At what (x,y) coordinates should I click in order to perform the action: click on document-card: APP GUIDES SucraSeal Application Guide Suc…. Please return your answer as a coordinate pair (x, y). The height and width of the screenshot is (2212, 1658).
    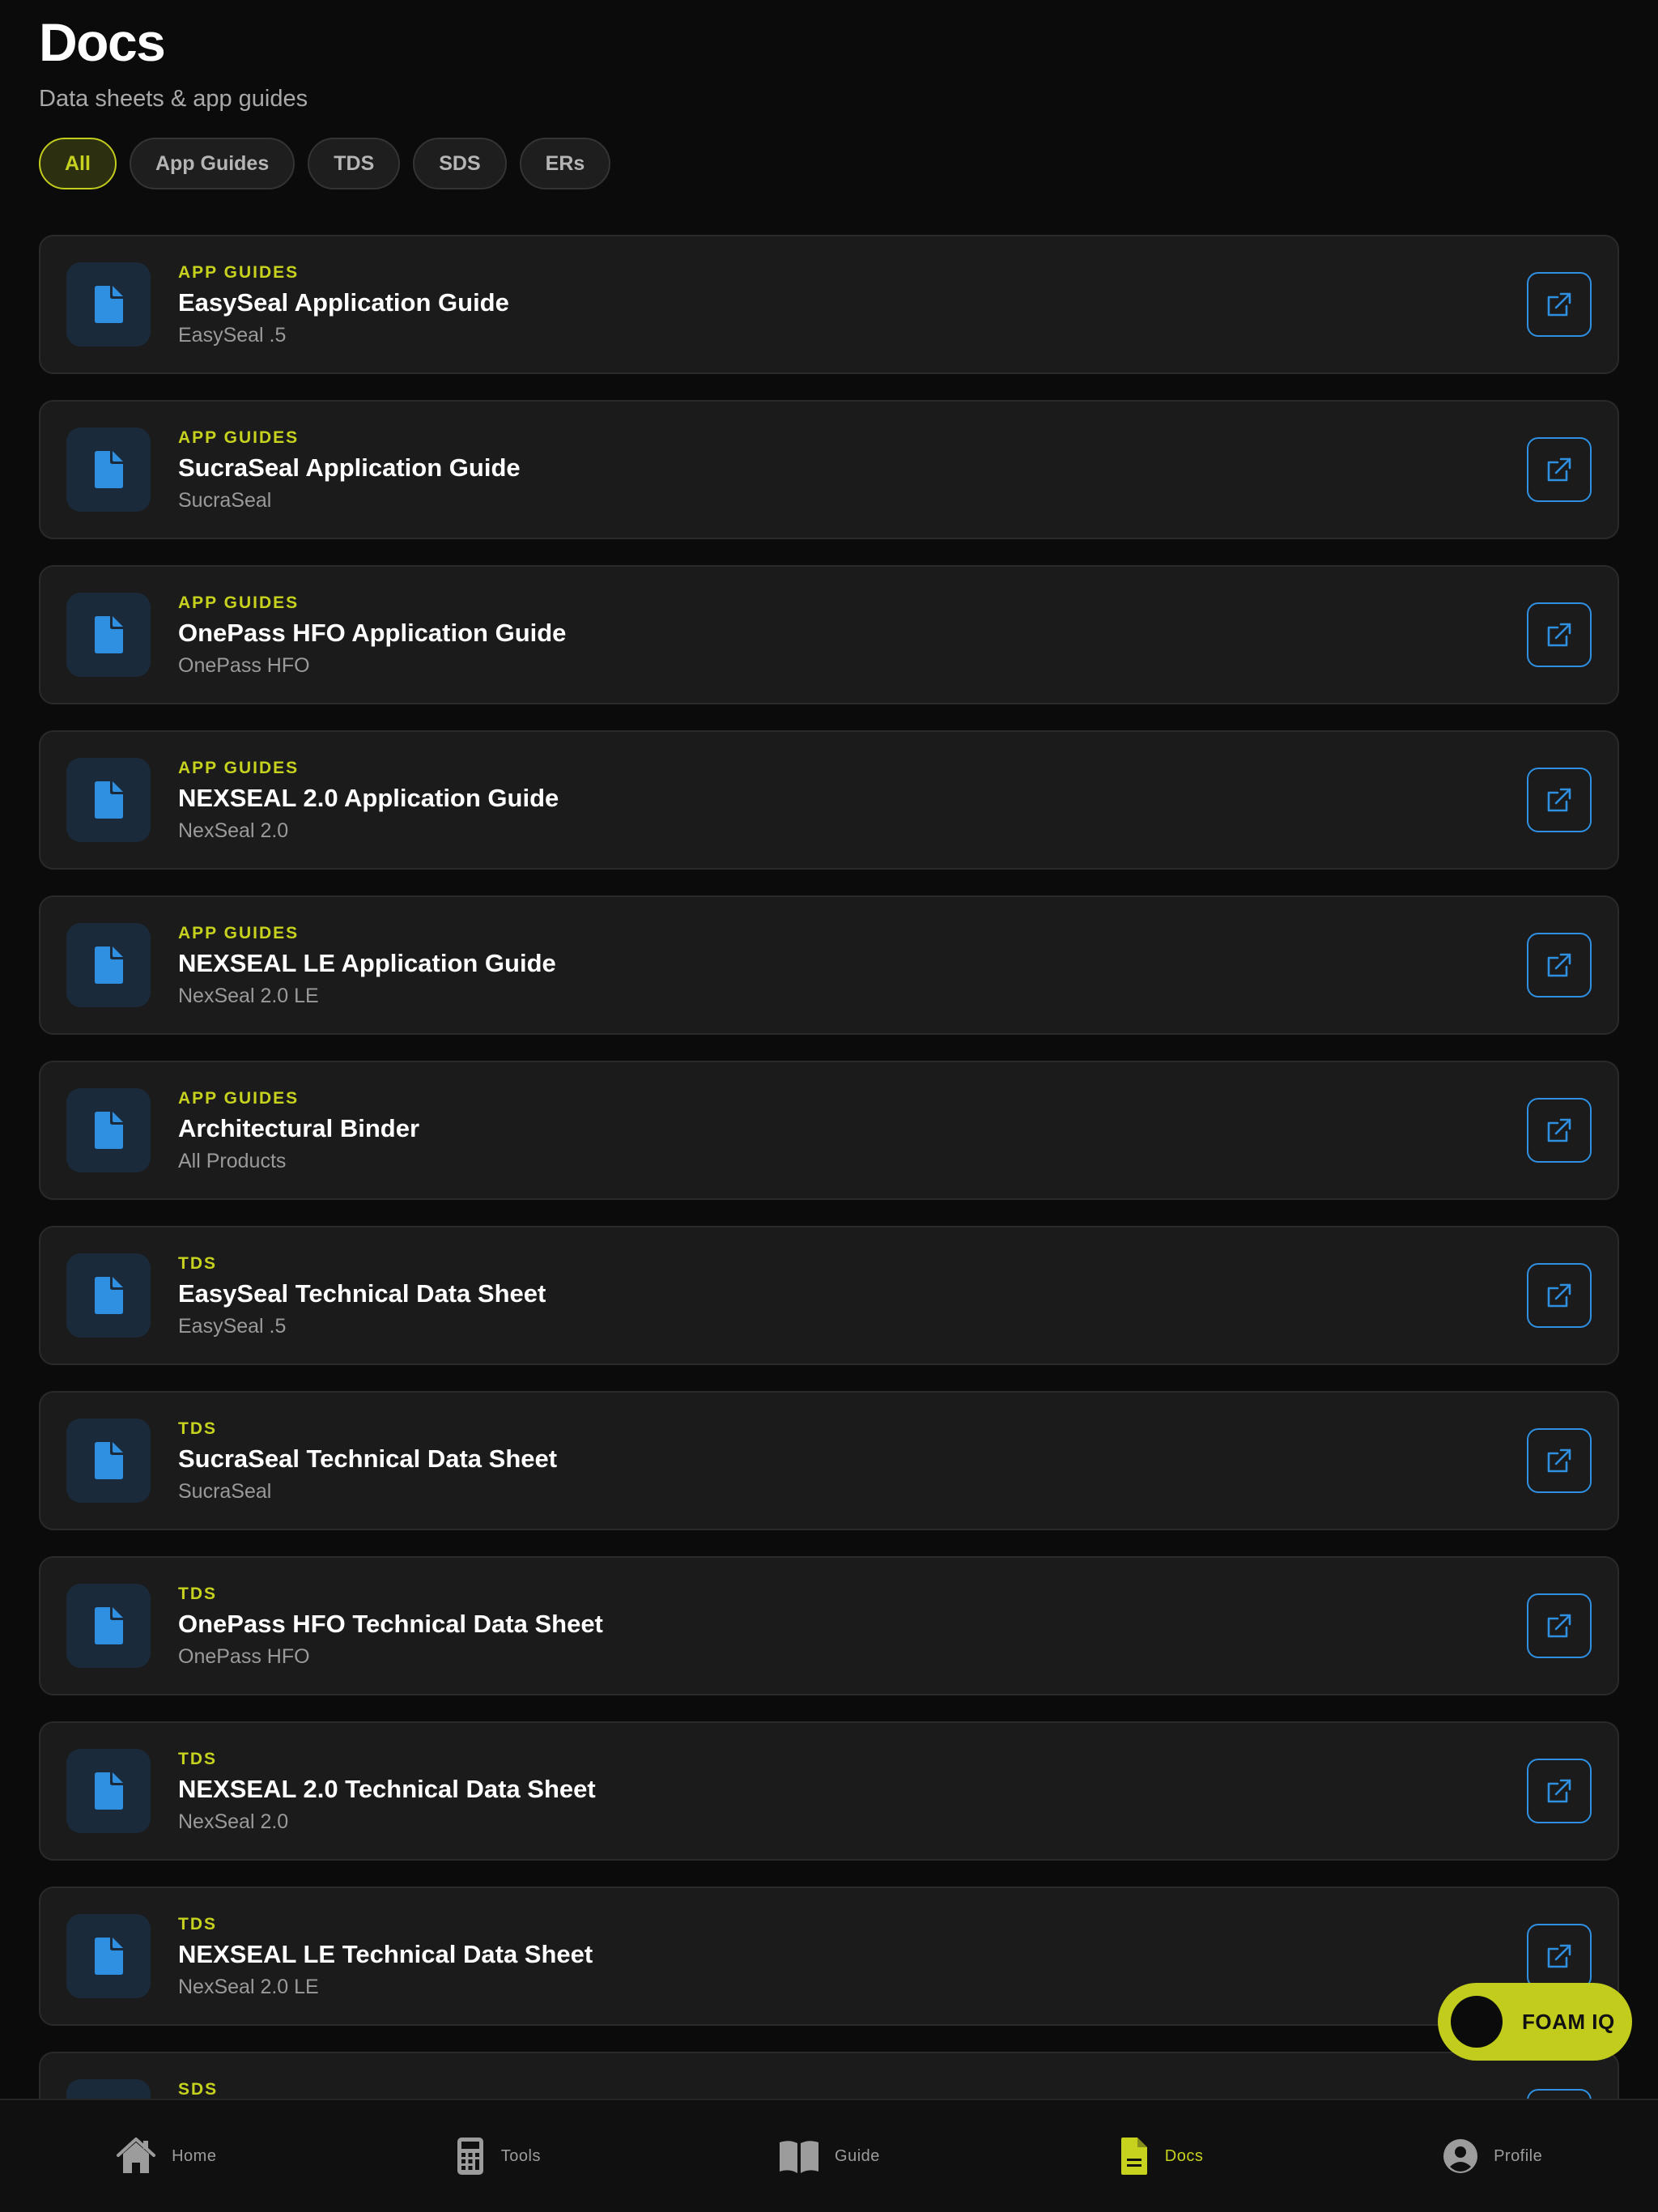
    Looking at the image, I should click on (829, 470).